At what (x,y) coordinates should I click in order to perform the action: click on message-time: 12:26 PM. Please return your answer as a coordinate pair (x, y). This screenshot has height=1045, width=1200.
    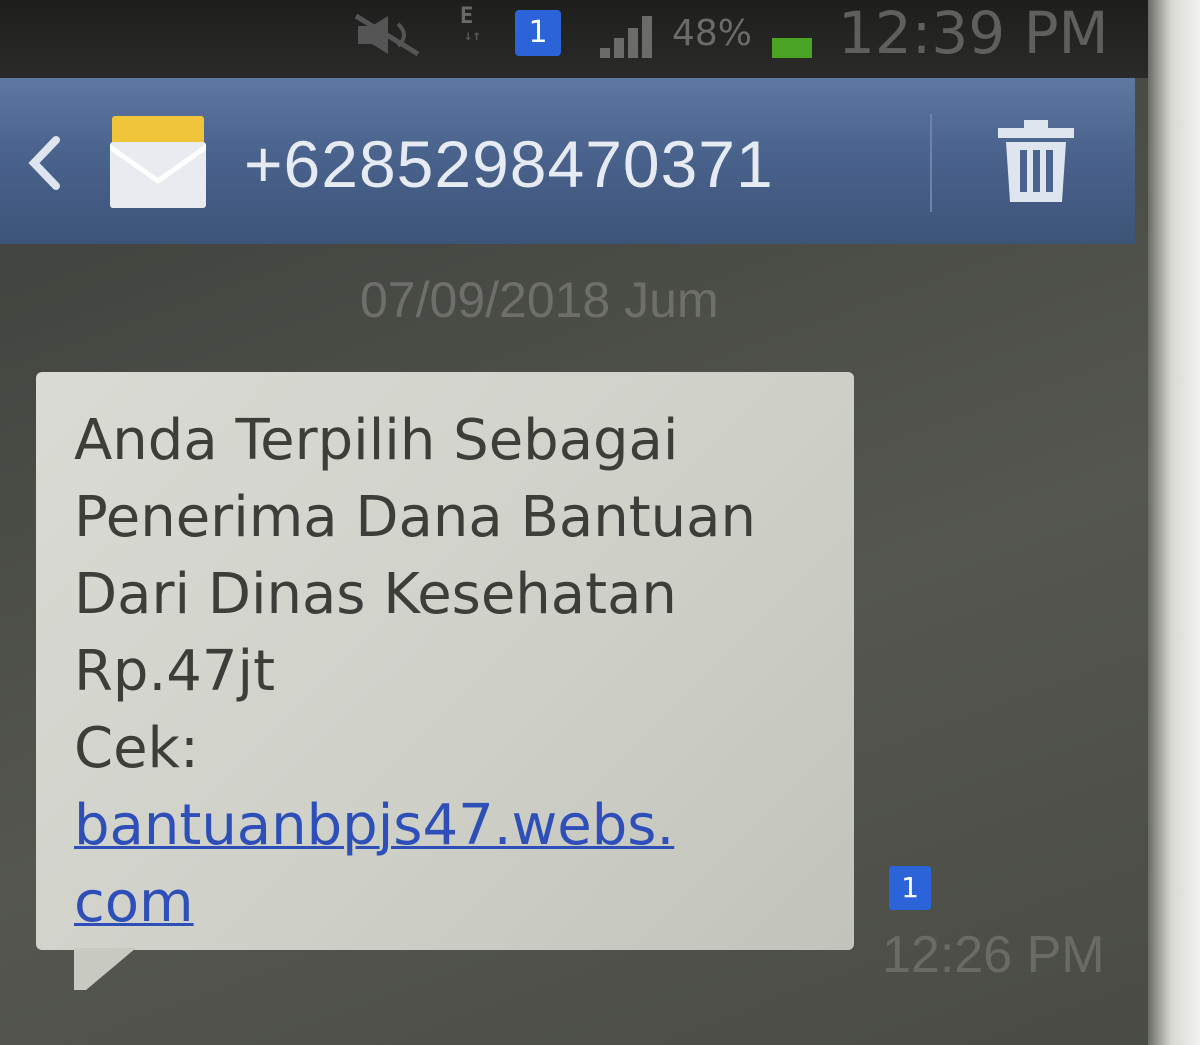
    Looking at the image, I should click on (993, 955).